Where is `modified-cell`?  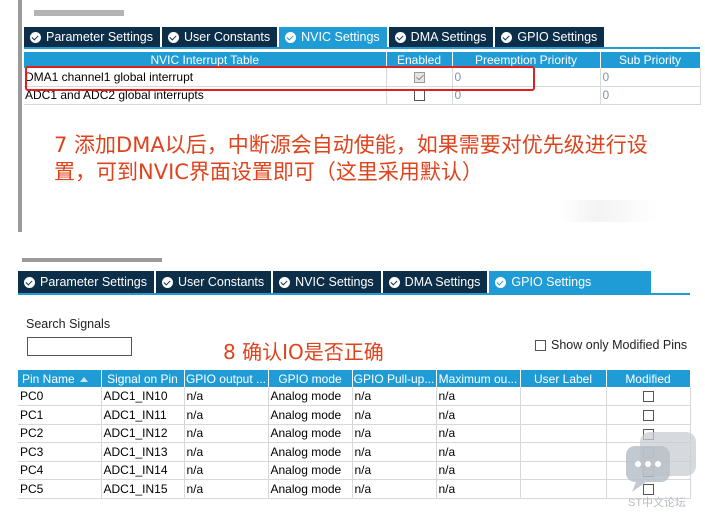
modified-cell is located at coordinates (648, 396).